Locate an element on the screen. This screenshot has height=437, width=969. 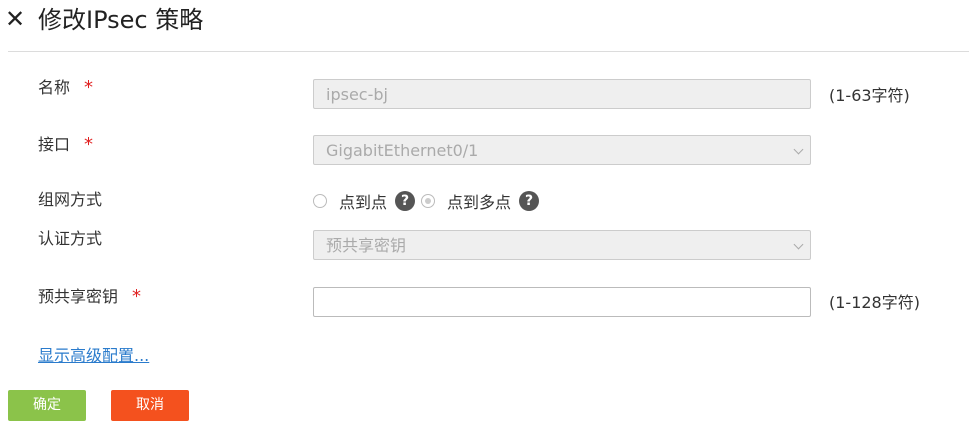
name-label: 名称 * is located at coordinates (65, 88).